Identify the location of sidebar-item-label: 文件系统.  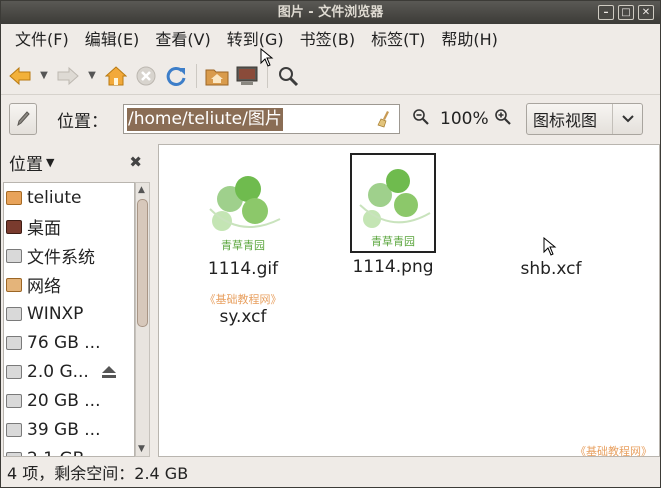
(61, 258).